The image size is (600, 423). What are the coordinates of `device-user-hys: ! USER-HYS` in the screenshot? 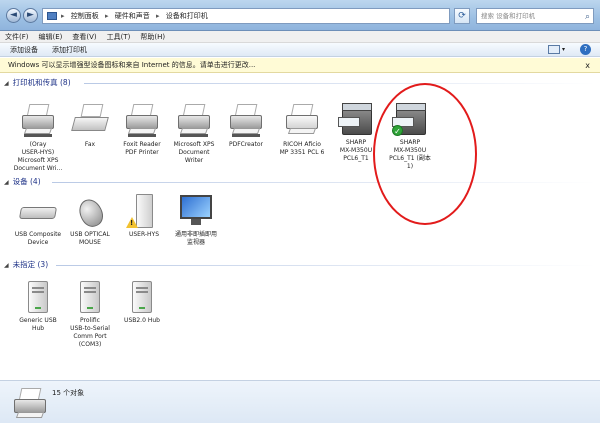 It's located at (144, 216).